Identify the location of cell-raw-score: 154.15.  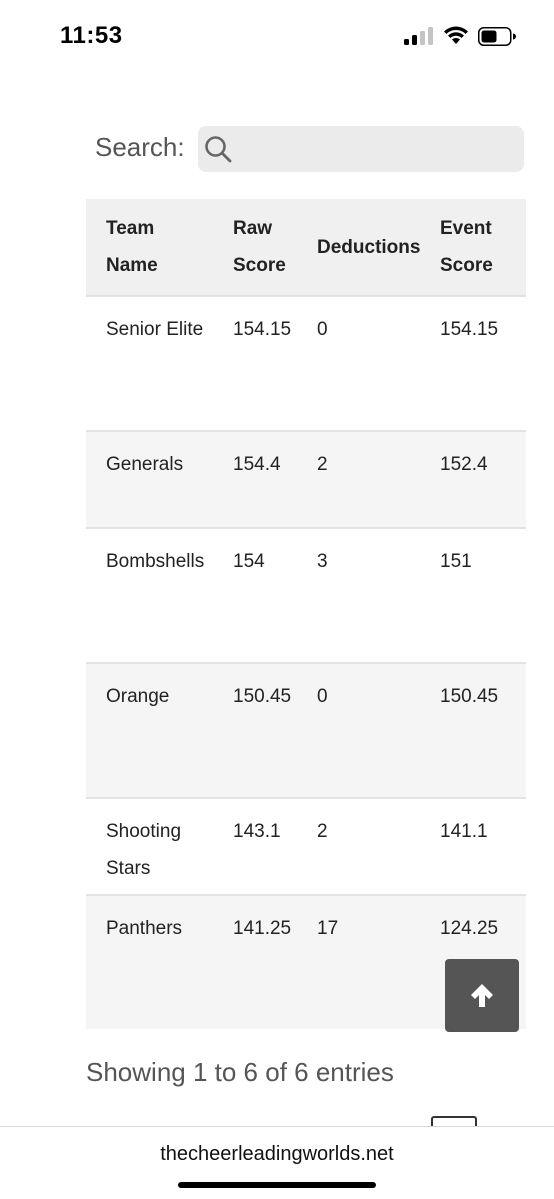
(262, 329).